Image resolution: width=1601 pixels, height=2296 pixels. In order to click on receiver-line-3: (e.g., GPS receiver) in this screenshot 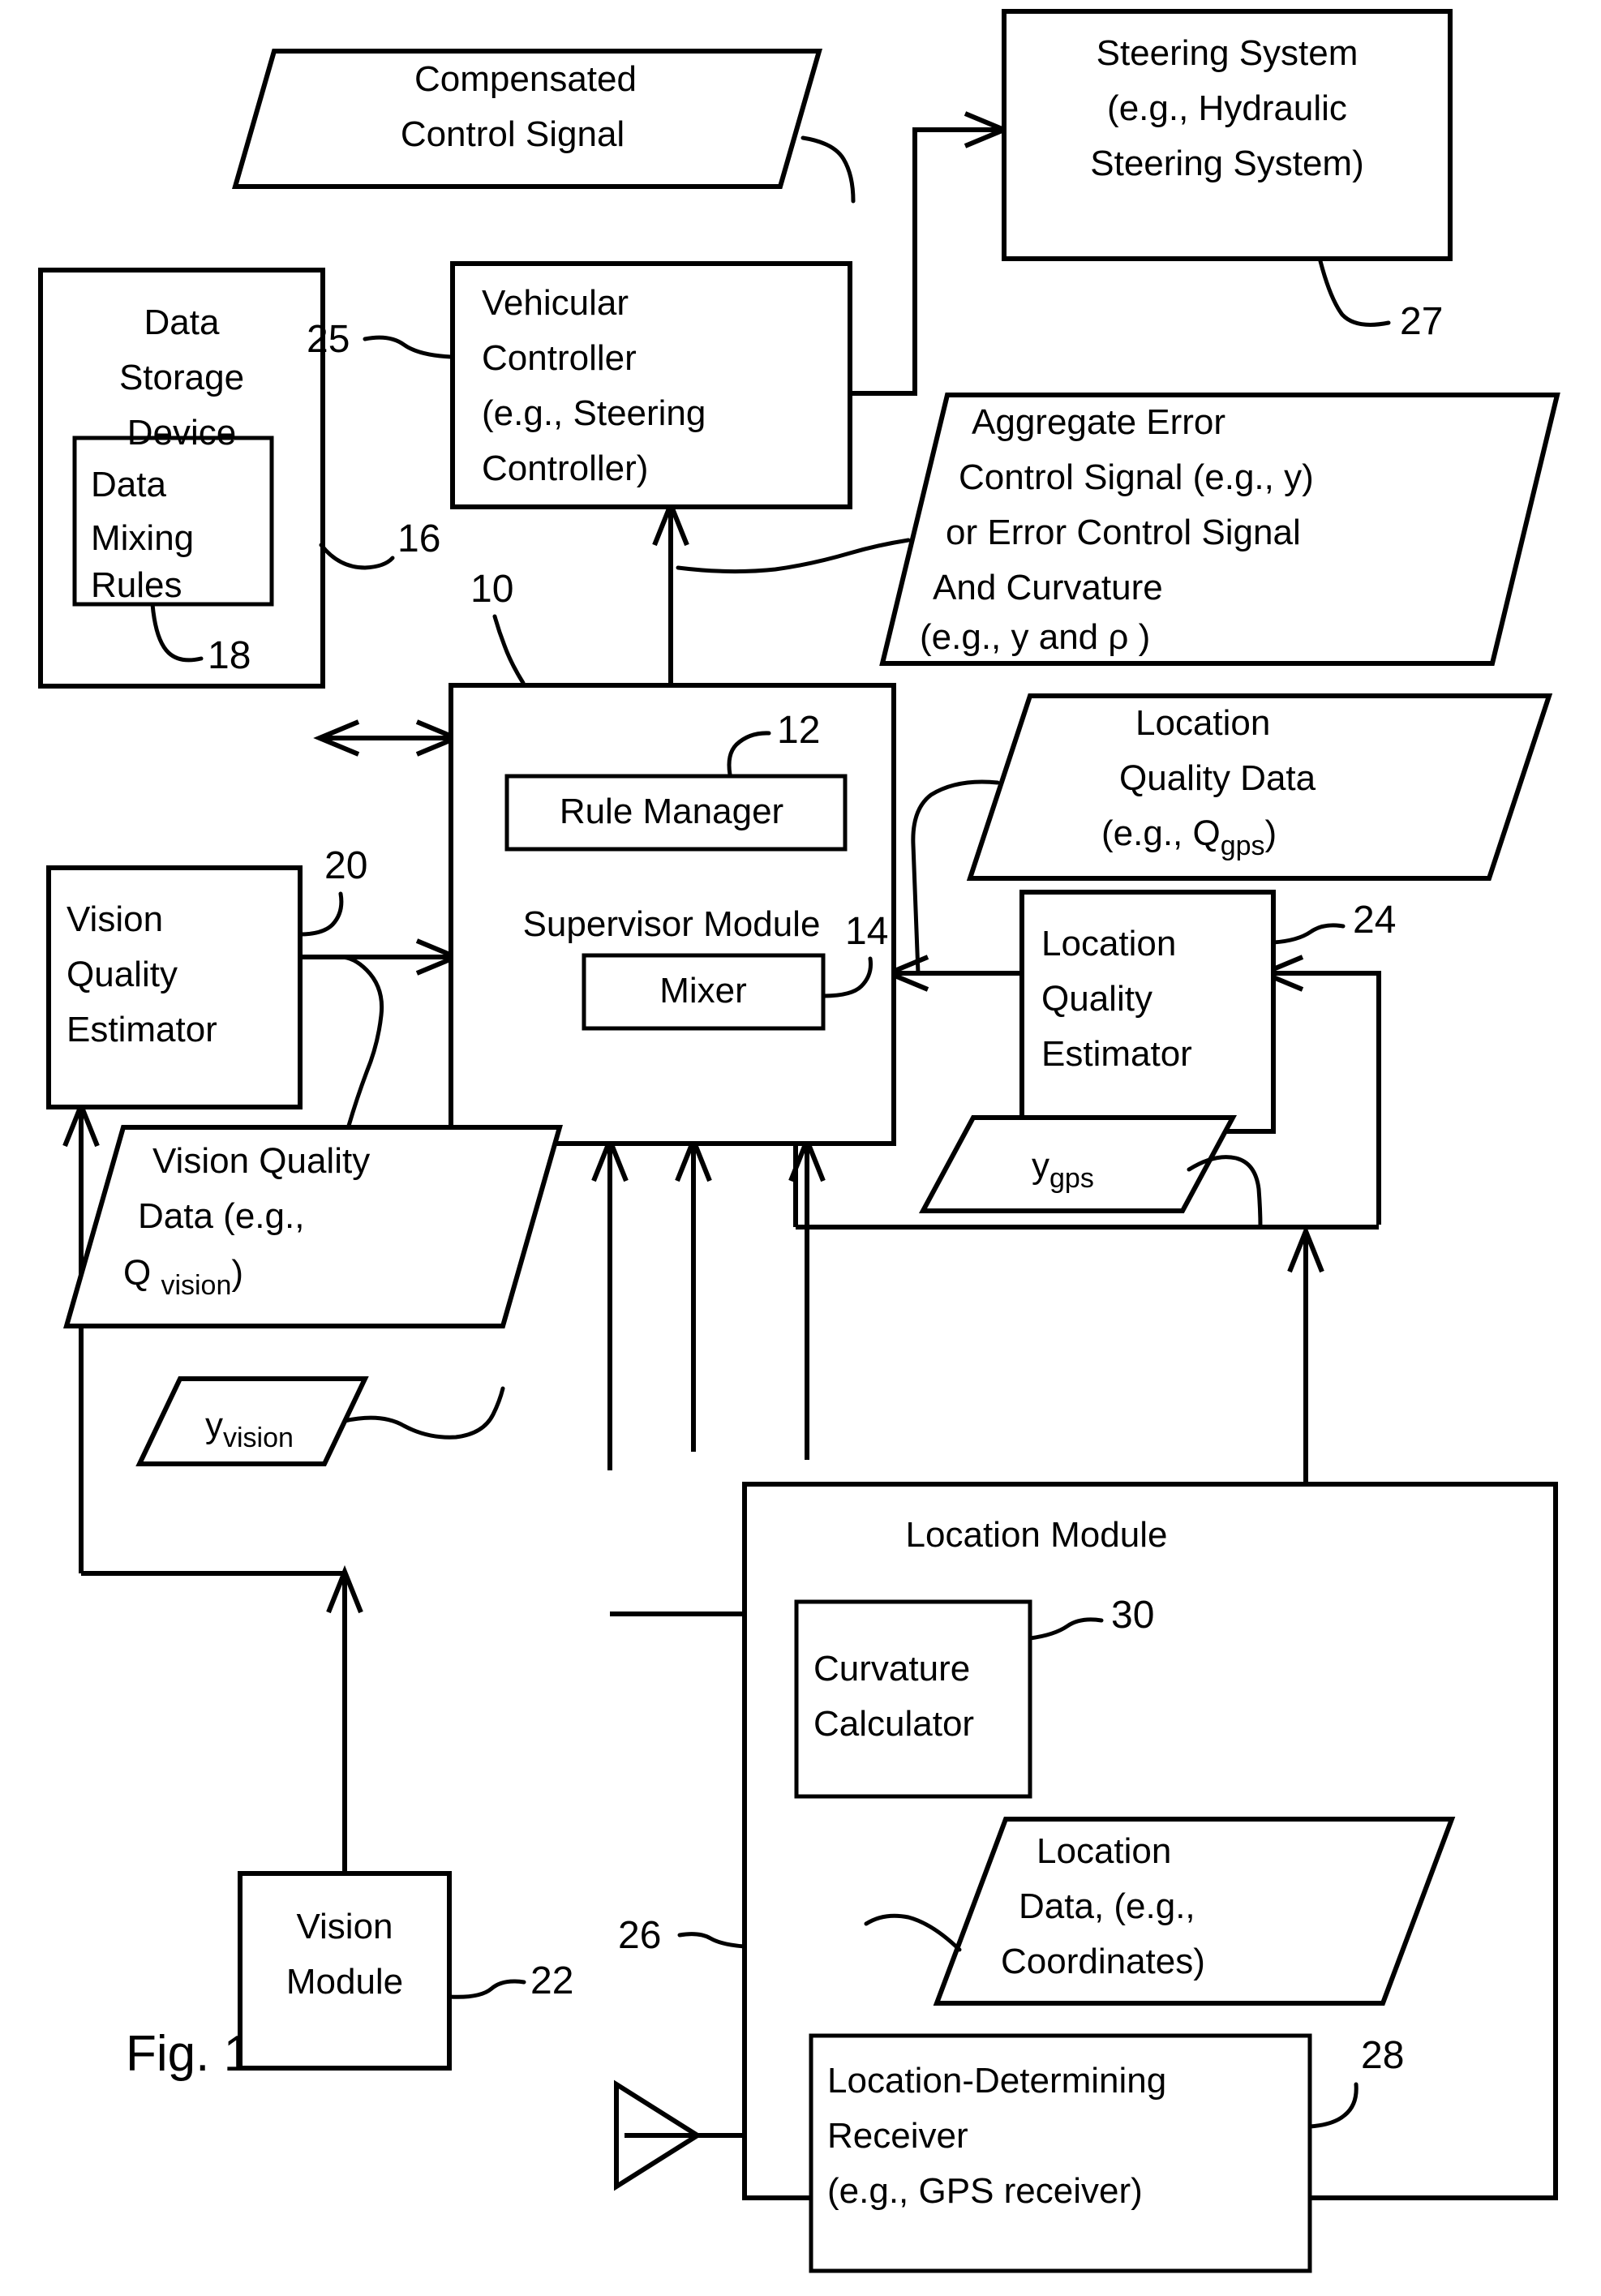, I will do `click(985, 2191)`.